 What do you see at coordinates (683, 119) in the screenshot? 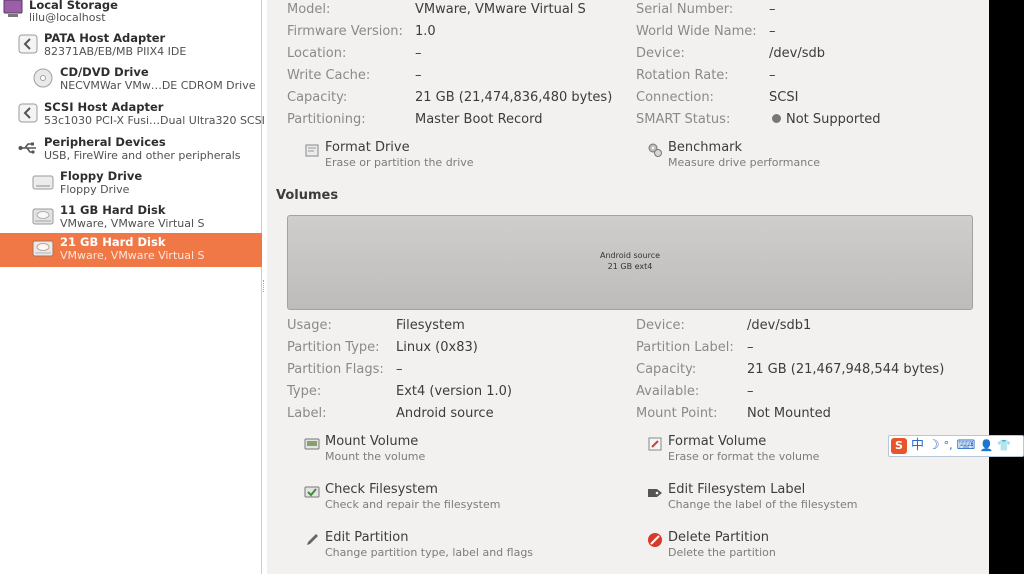
I see `smart-status-label: SMART Status:` at bounding box center [683, 119].